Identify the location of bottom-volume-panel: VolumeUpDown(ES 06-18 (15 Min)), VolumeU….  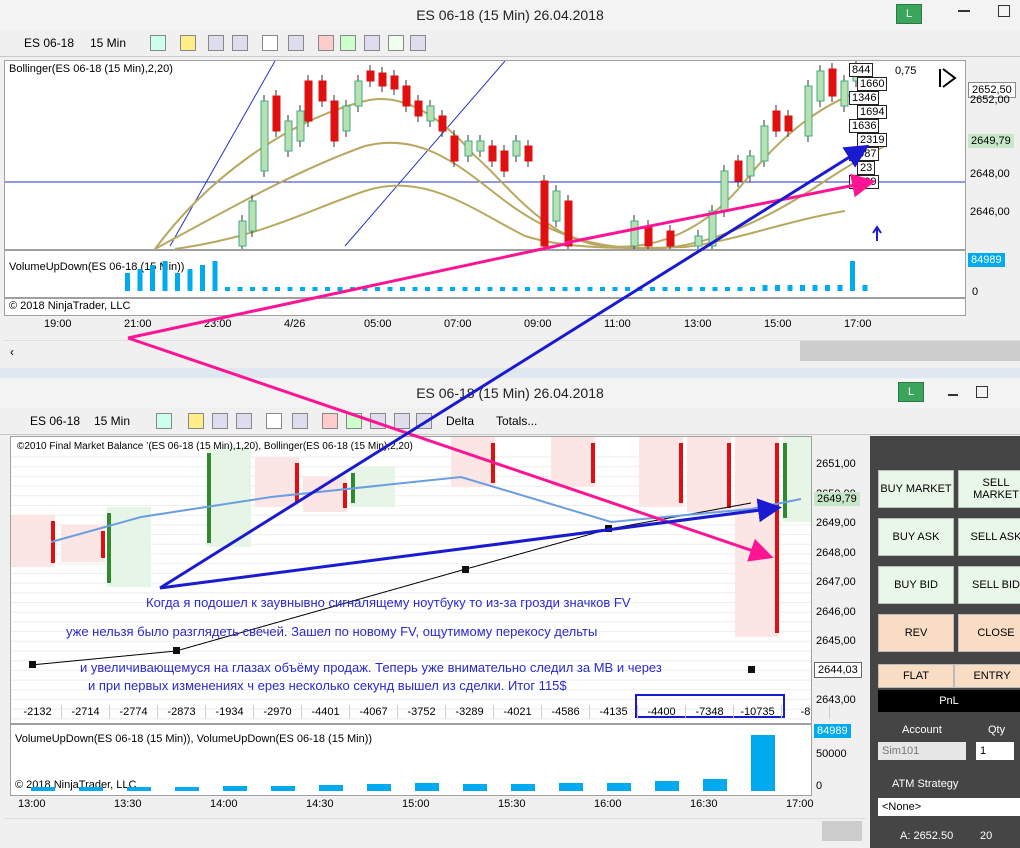
(411, 760).